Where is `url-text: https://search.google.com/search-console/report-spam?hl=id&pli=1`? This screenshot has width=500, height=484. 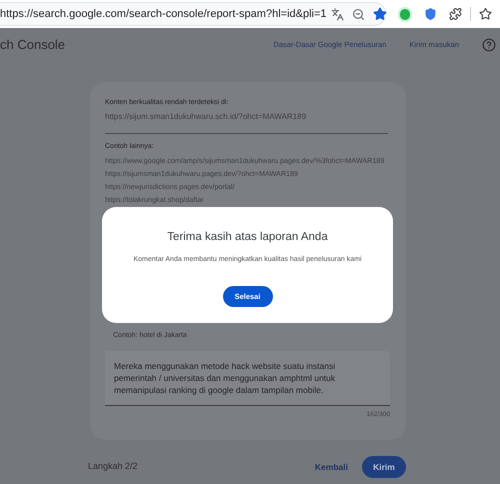
url-text: https://search.google.com/search-console/report-spam?hl=id&pli=1 is located at coordinates (163, 14).